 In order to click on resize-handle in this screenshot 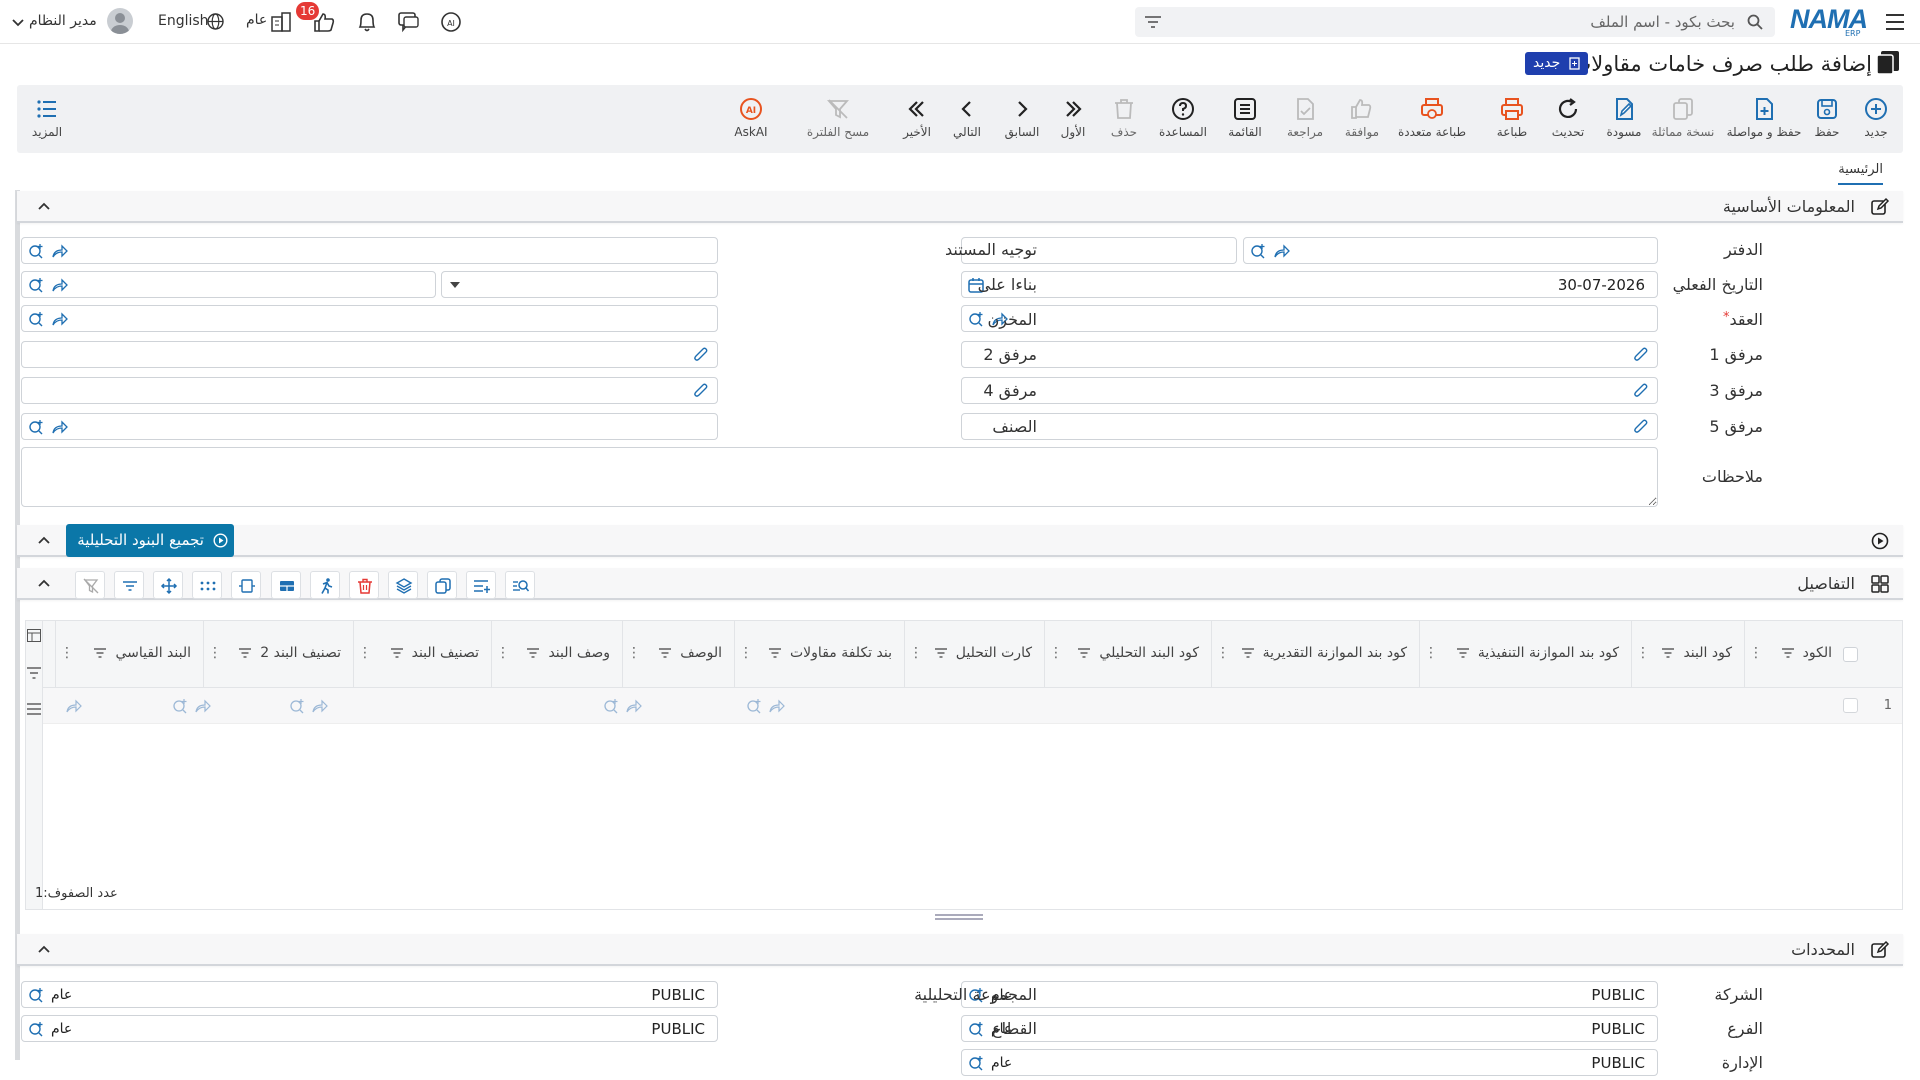, I will do `click(959, 917)`.